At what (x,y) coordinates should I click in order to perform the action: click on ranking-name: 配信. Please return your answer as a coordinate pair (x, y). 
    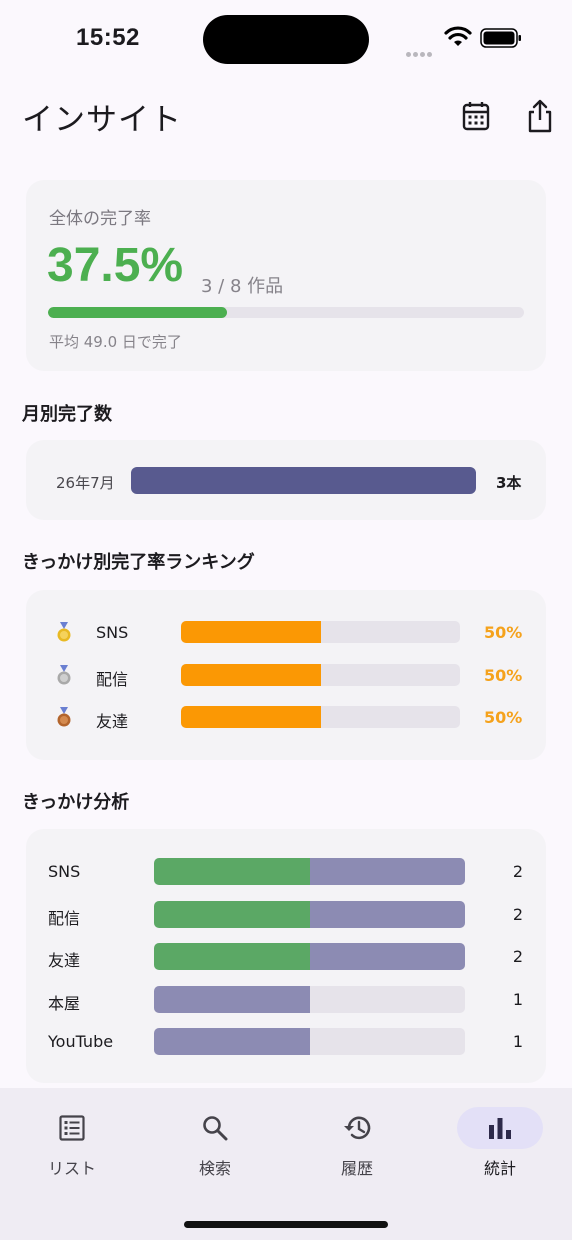
    Looking at the image, I should click on (112, 679).